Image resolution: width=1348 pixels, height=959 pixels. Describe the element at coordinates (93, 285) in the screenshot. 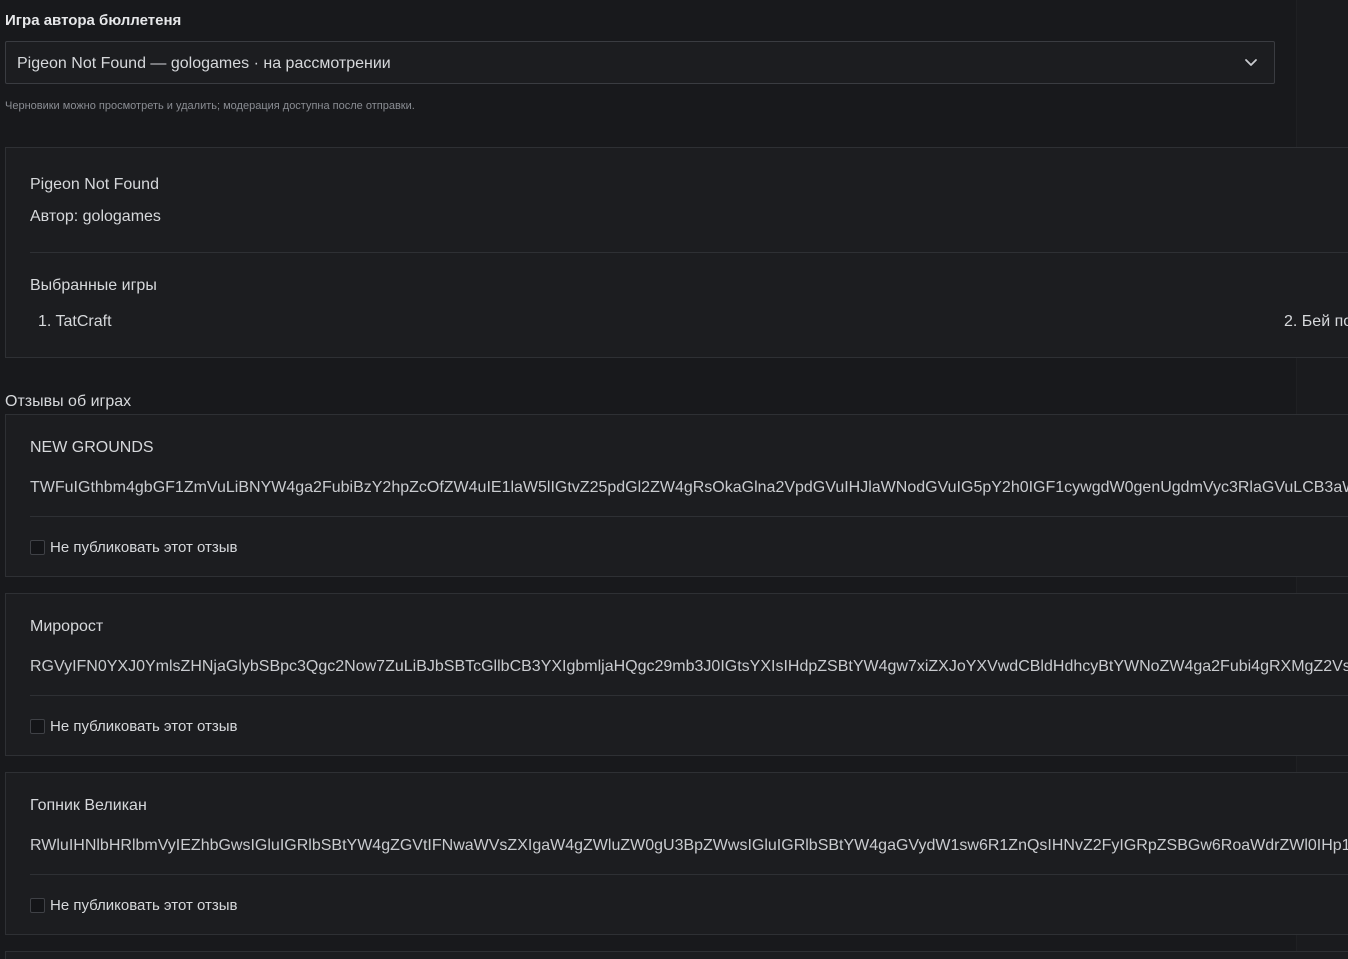

I see `selected-games-label: Выбранные игры` at that location.